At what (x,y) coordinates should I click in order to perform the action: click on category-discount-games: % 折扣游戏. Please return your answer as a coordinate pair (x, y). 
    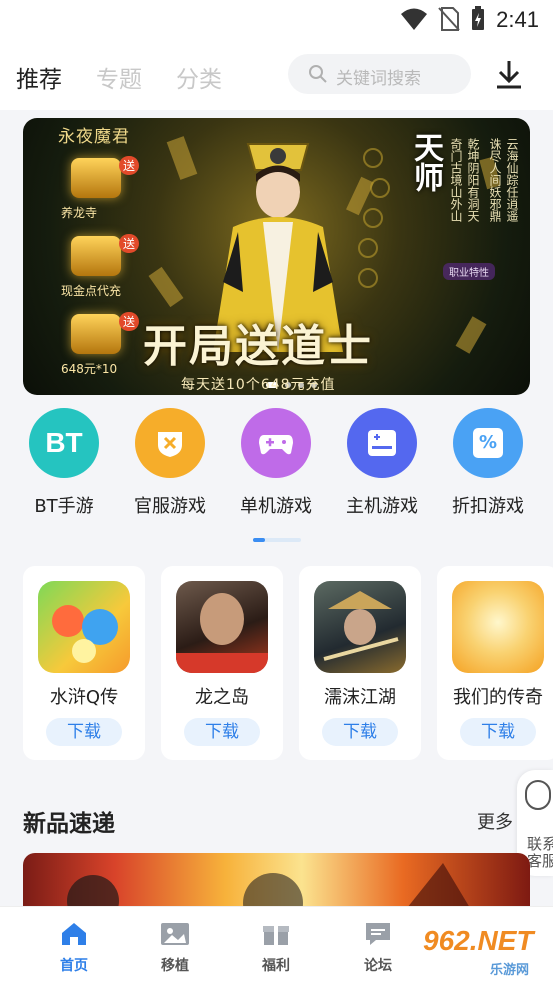
    Looking at the image, I should click on (488, 463).